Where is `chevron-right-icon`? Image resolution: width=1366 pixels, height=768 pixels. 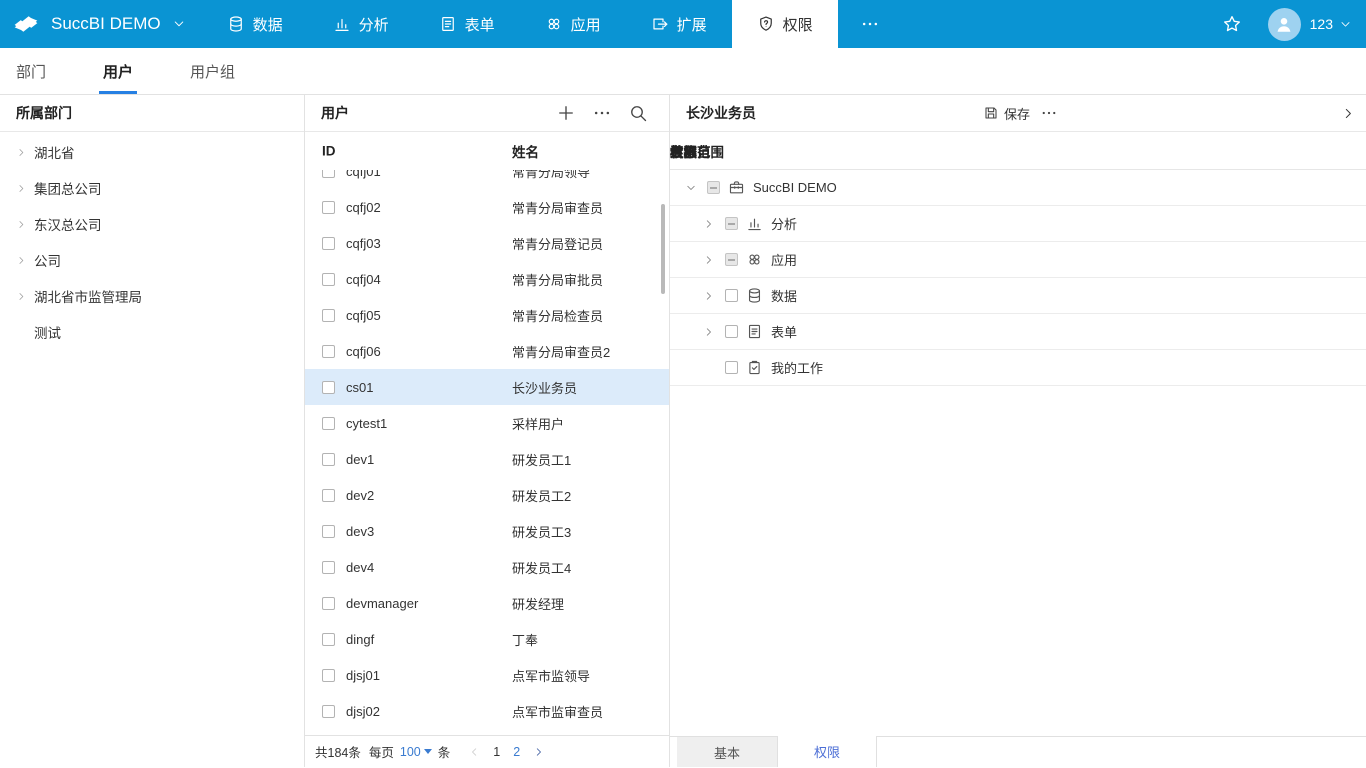
chevron-right-icon is located at coordinates (1348, 113).